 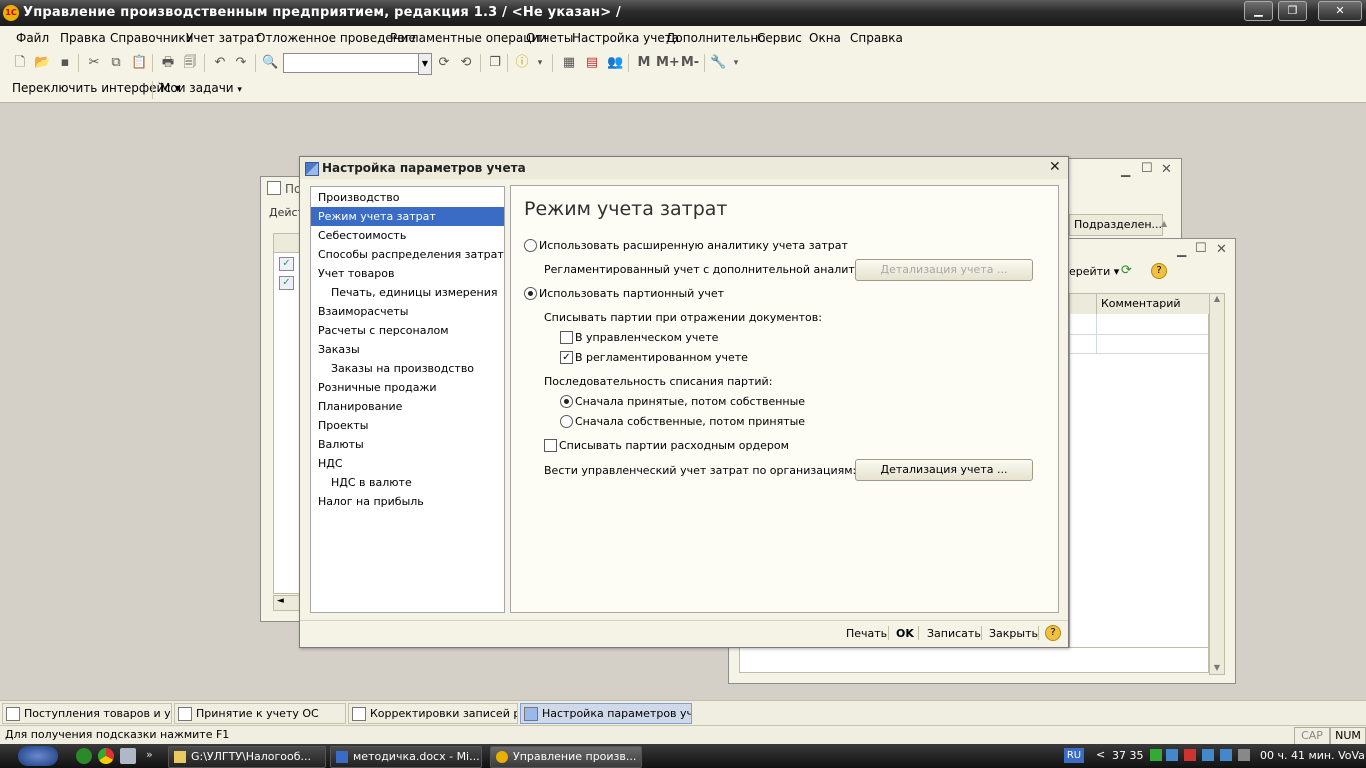 What do you see at coordinates (1013, 633) in the screenshot?
I see `close-button: Закрыть` at bounding box center [1013, 633].